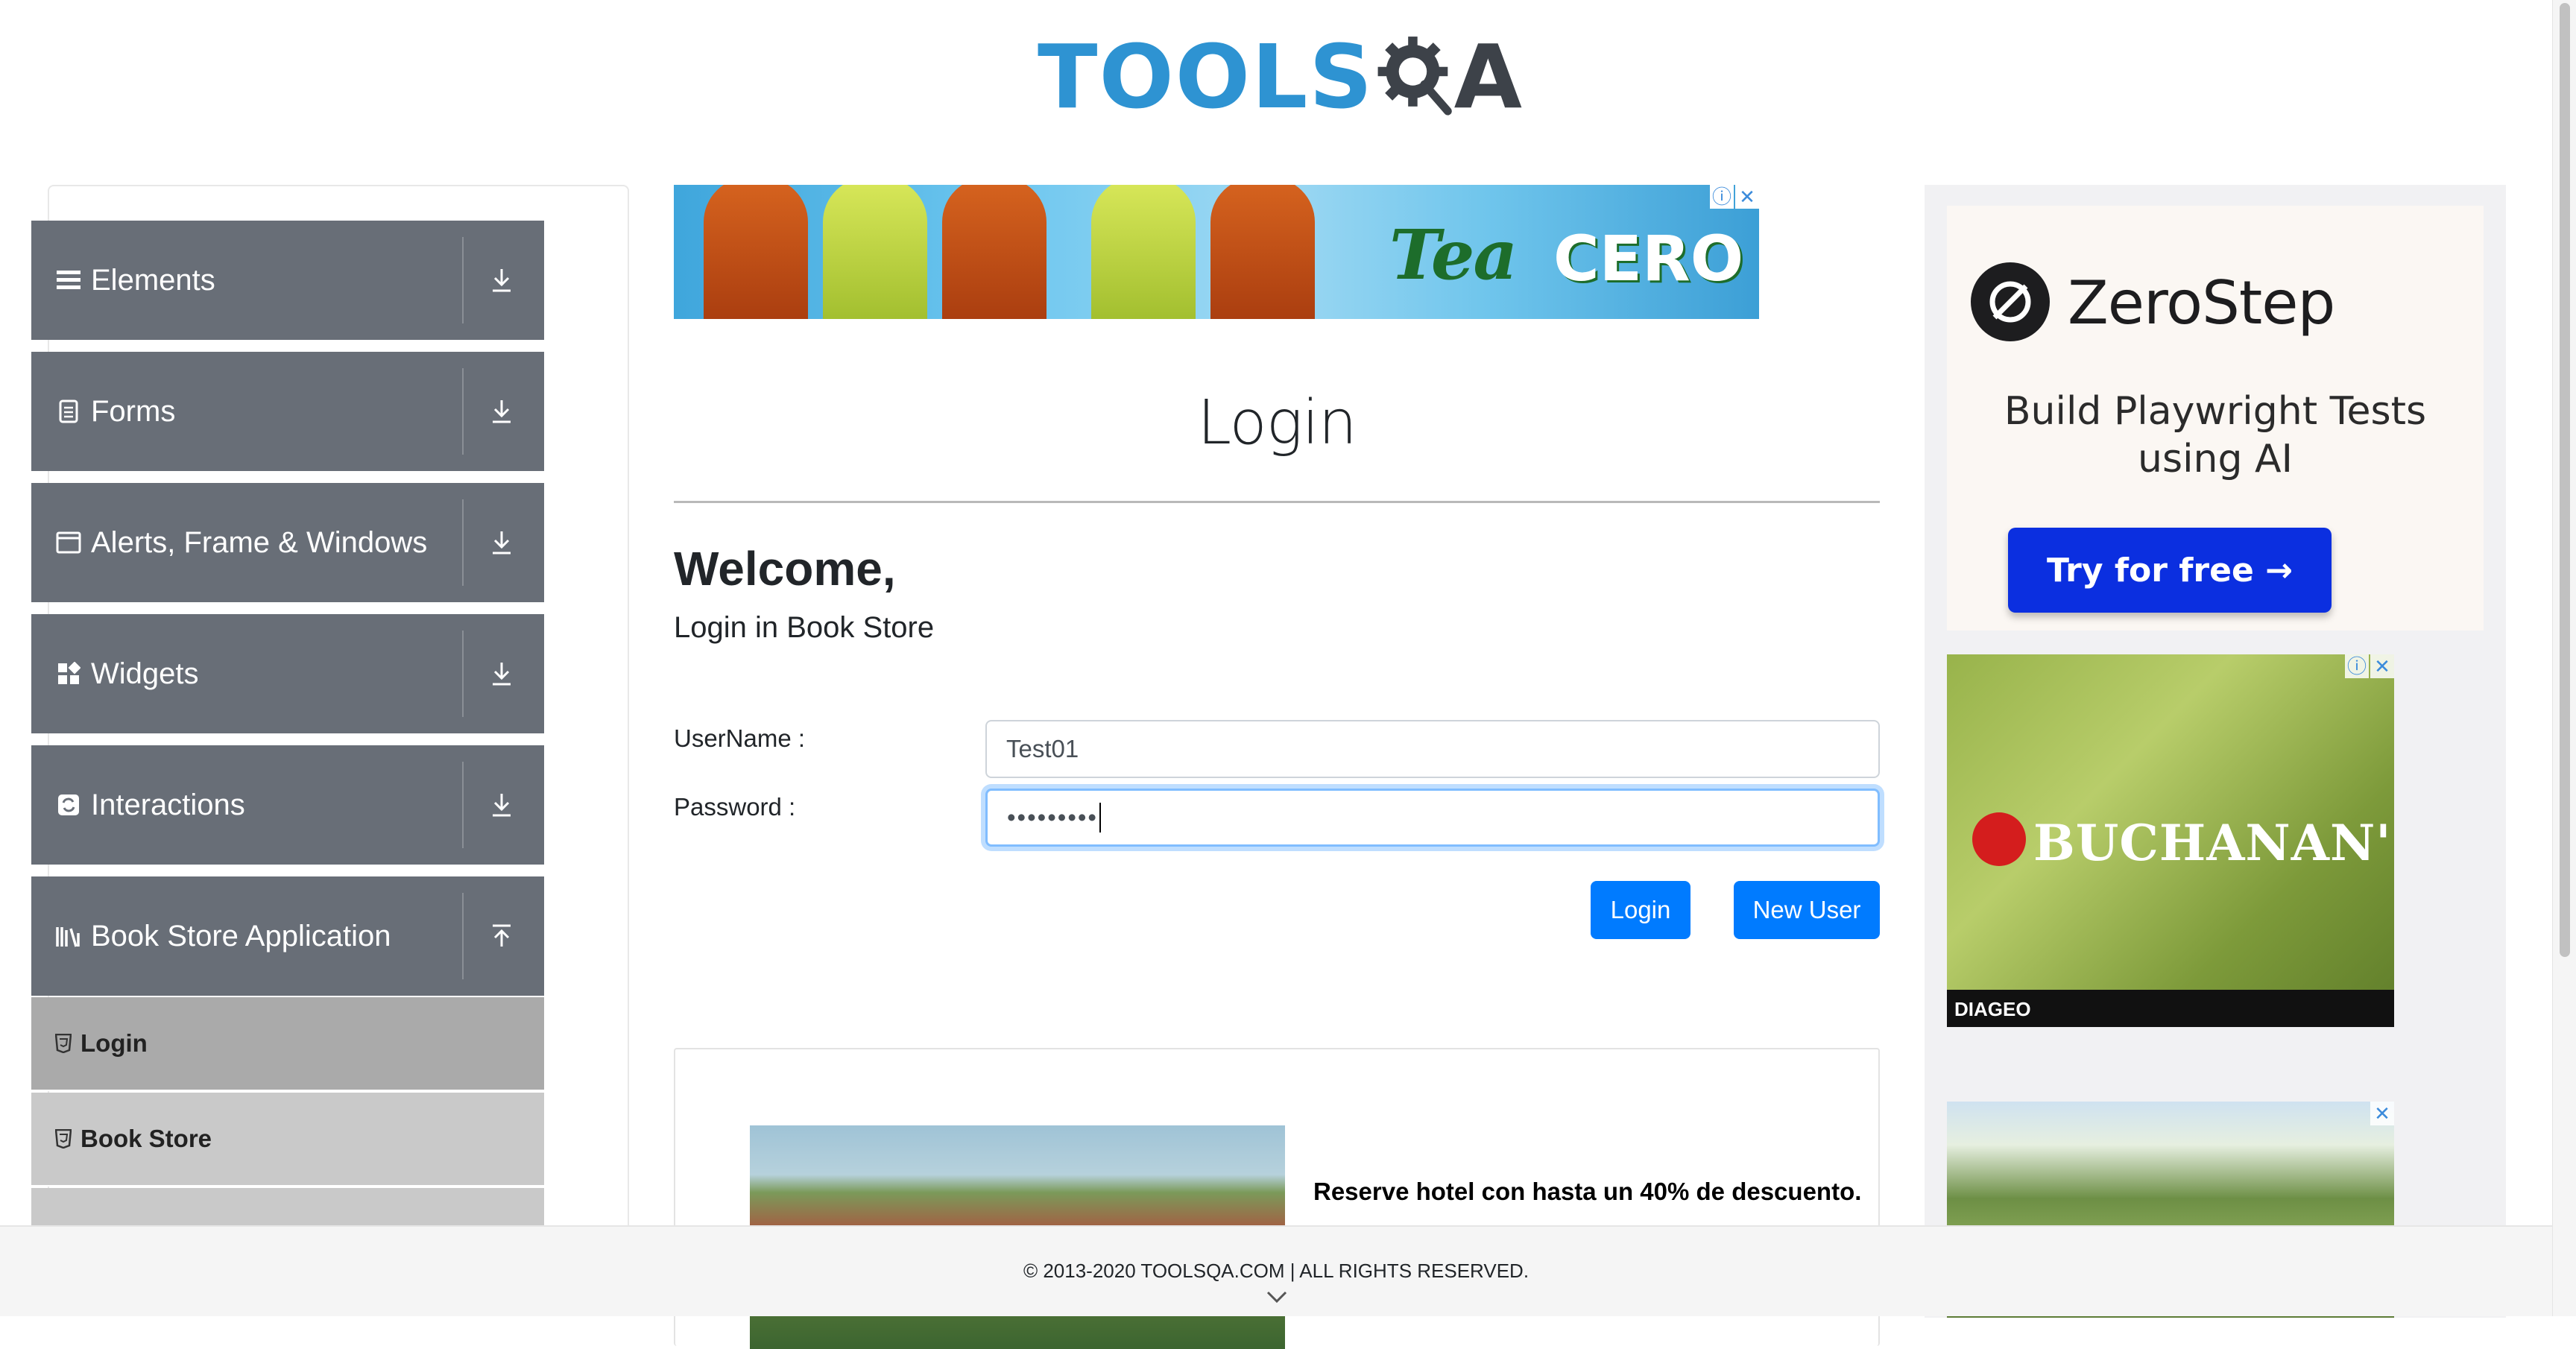 The width and height of the screenshot is (2576, 1349). Describe the element at coordinates (501, 936) in the screenshot. I see `upload-arrow-icon` at that location.